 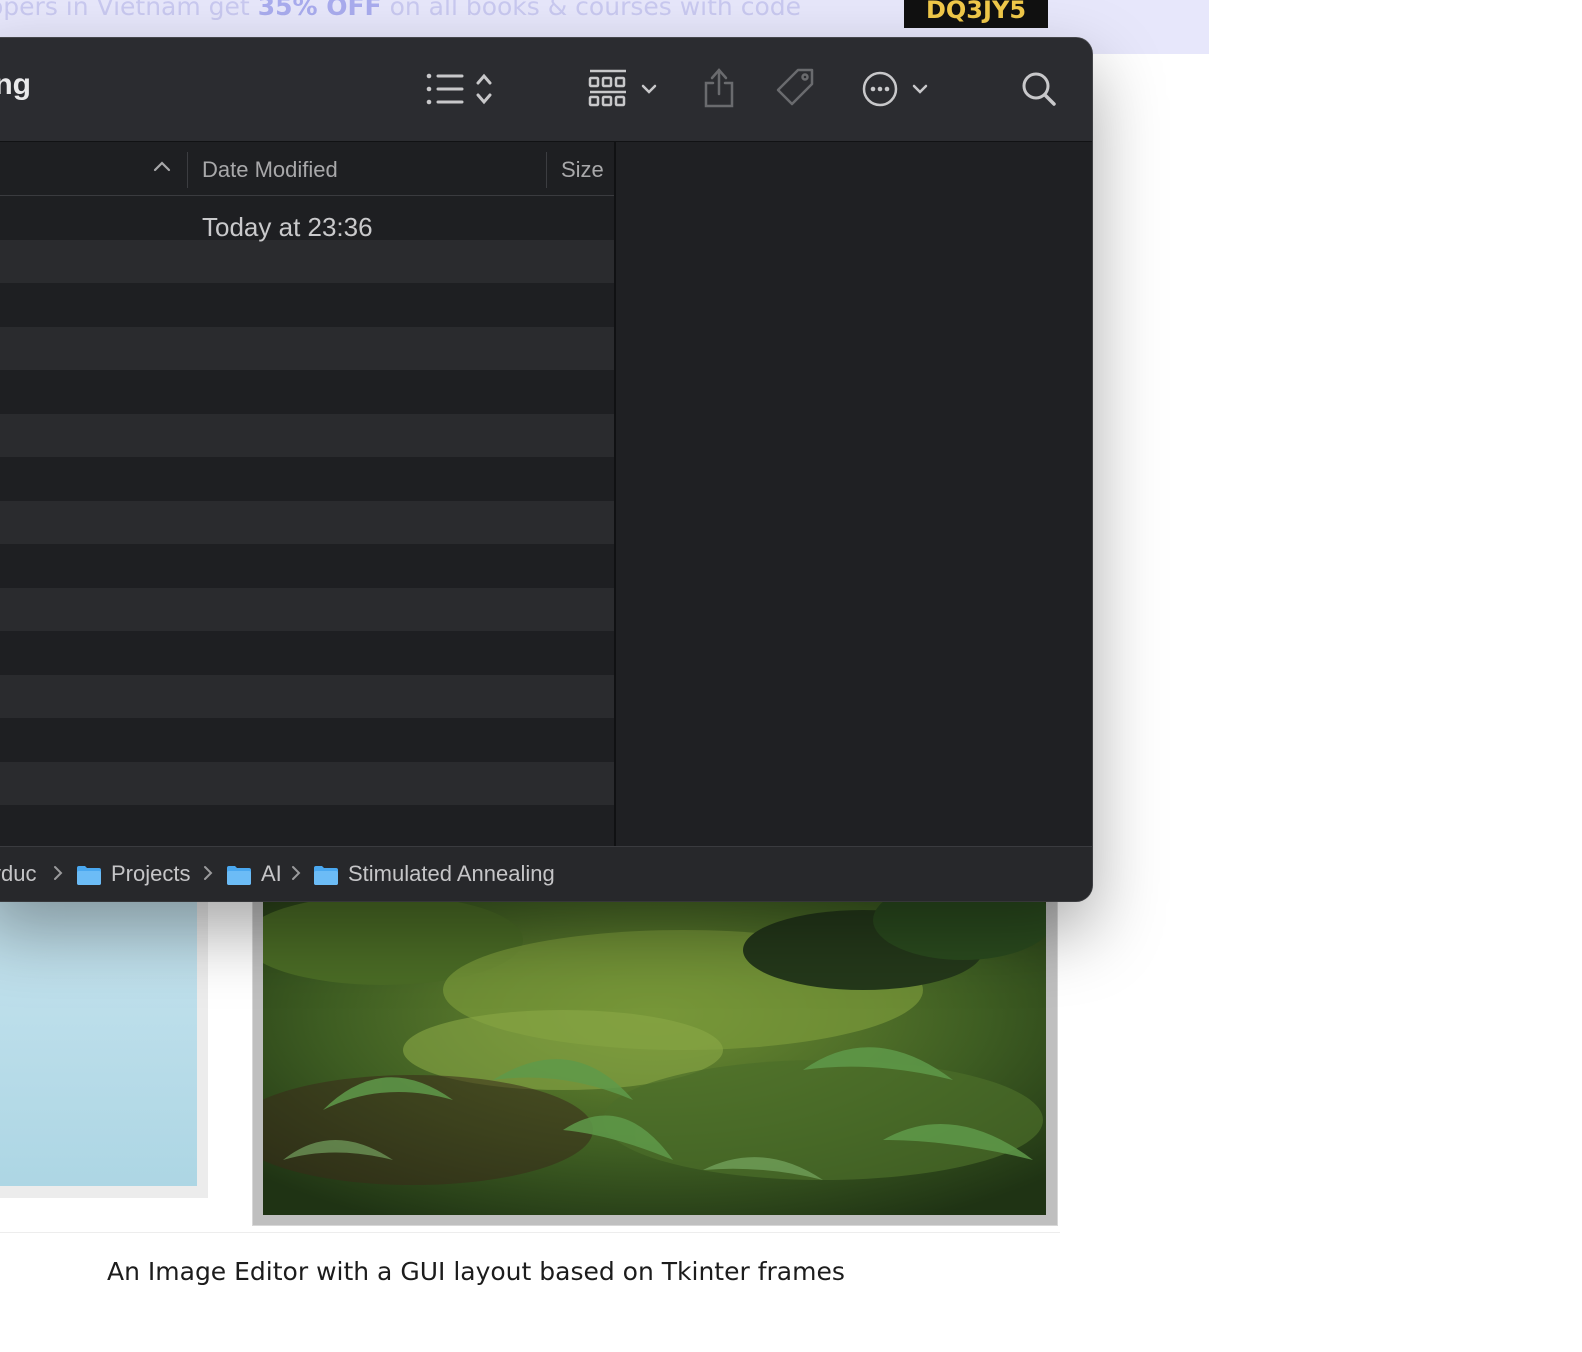 What do you see at coordinates (98, 1033) in the screenshot?
I see `screenshot-panel` at bounding box center [98, 1033].